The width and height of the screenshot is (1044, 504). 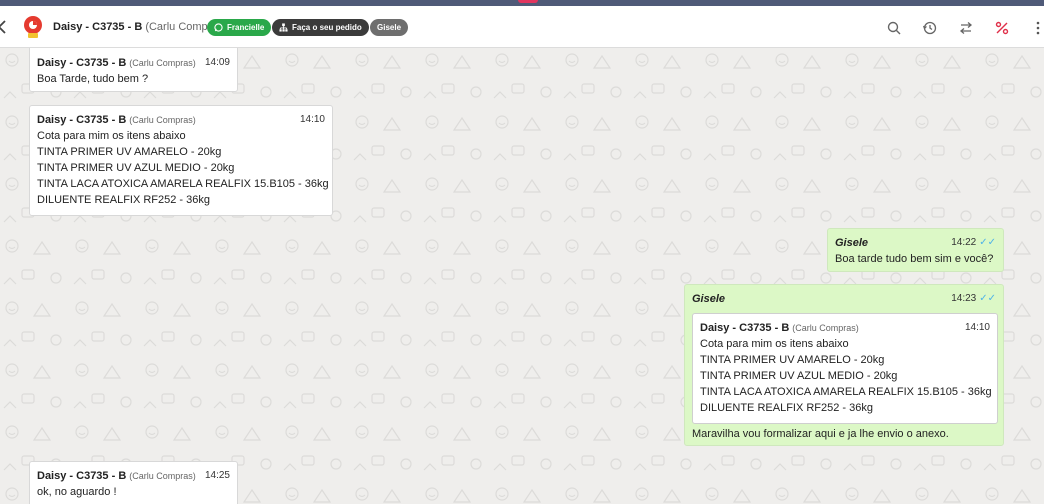 I want to click on quoted-line: TINTA PRIMER UV AMARELO - 20kg, so click(x=792, y=360).